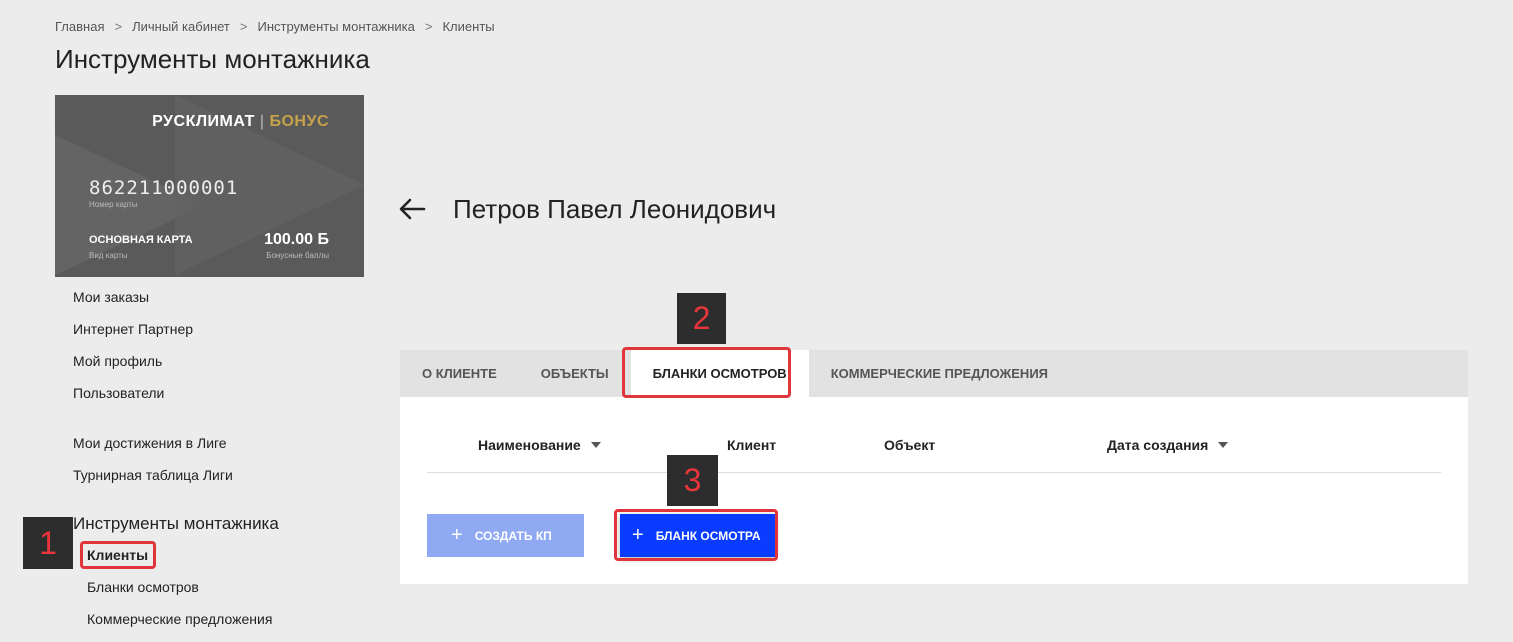 The width and height of the screenshot is (1513, 642). What do you see at coordinates (48, 543) in the screenshot?
I see `annotation-badge-1: 1` at bounding box center [48, 543].